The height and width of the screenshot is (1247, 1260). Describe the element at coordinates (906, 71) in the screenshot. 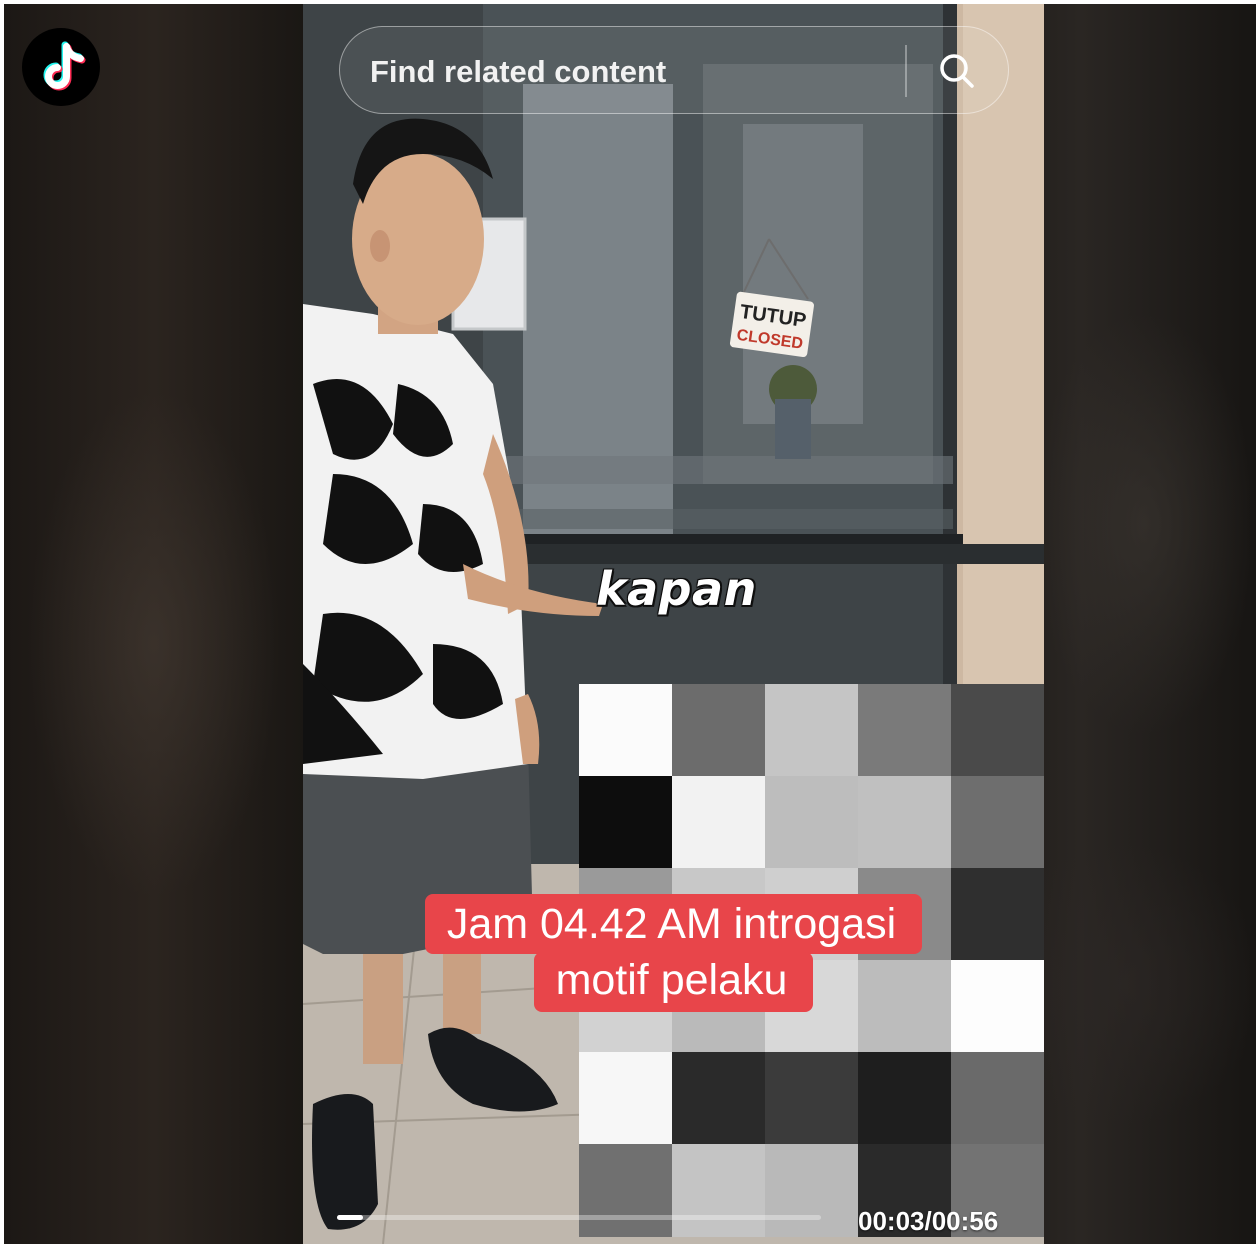

I see `search-divider` at that location.